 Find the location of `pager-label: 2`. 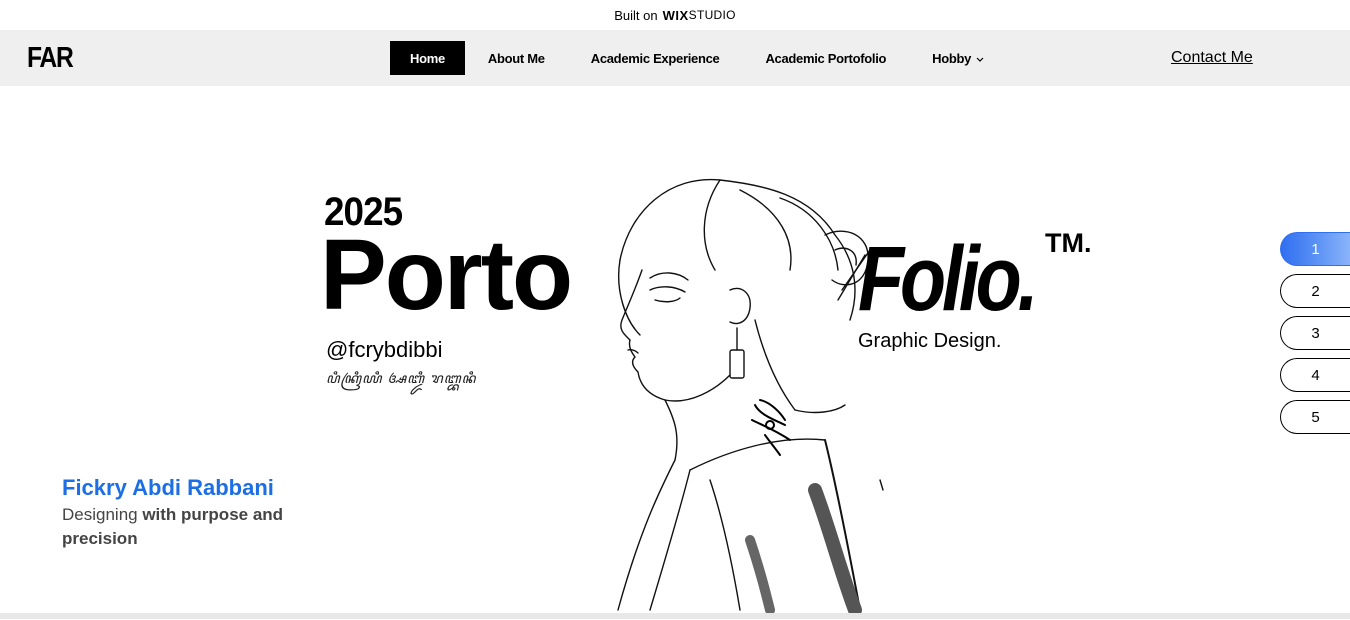

pager-label: 2 is located at coordinates (1315, 291).